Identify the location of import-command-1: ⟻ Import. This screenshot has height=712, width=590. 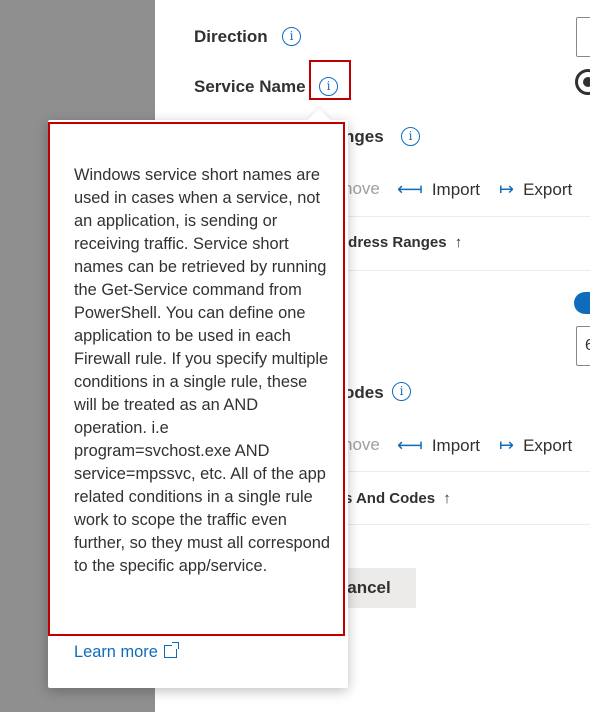
(438, 189).